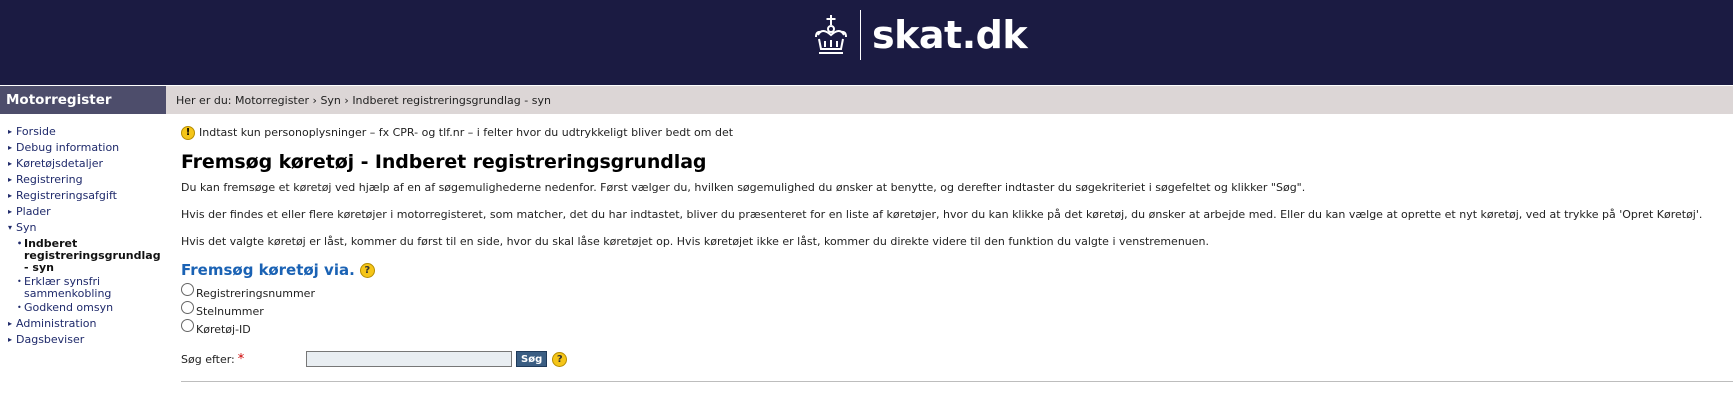 This screenshot has height=393, width=1733. I want to click on sidebar-item-label: Erklær synsfri sammenkobling, so click(68, 287).